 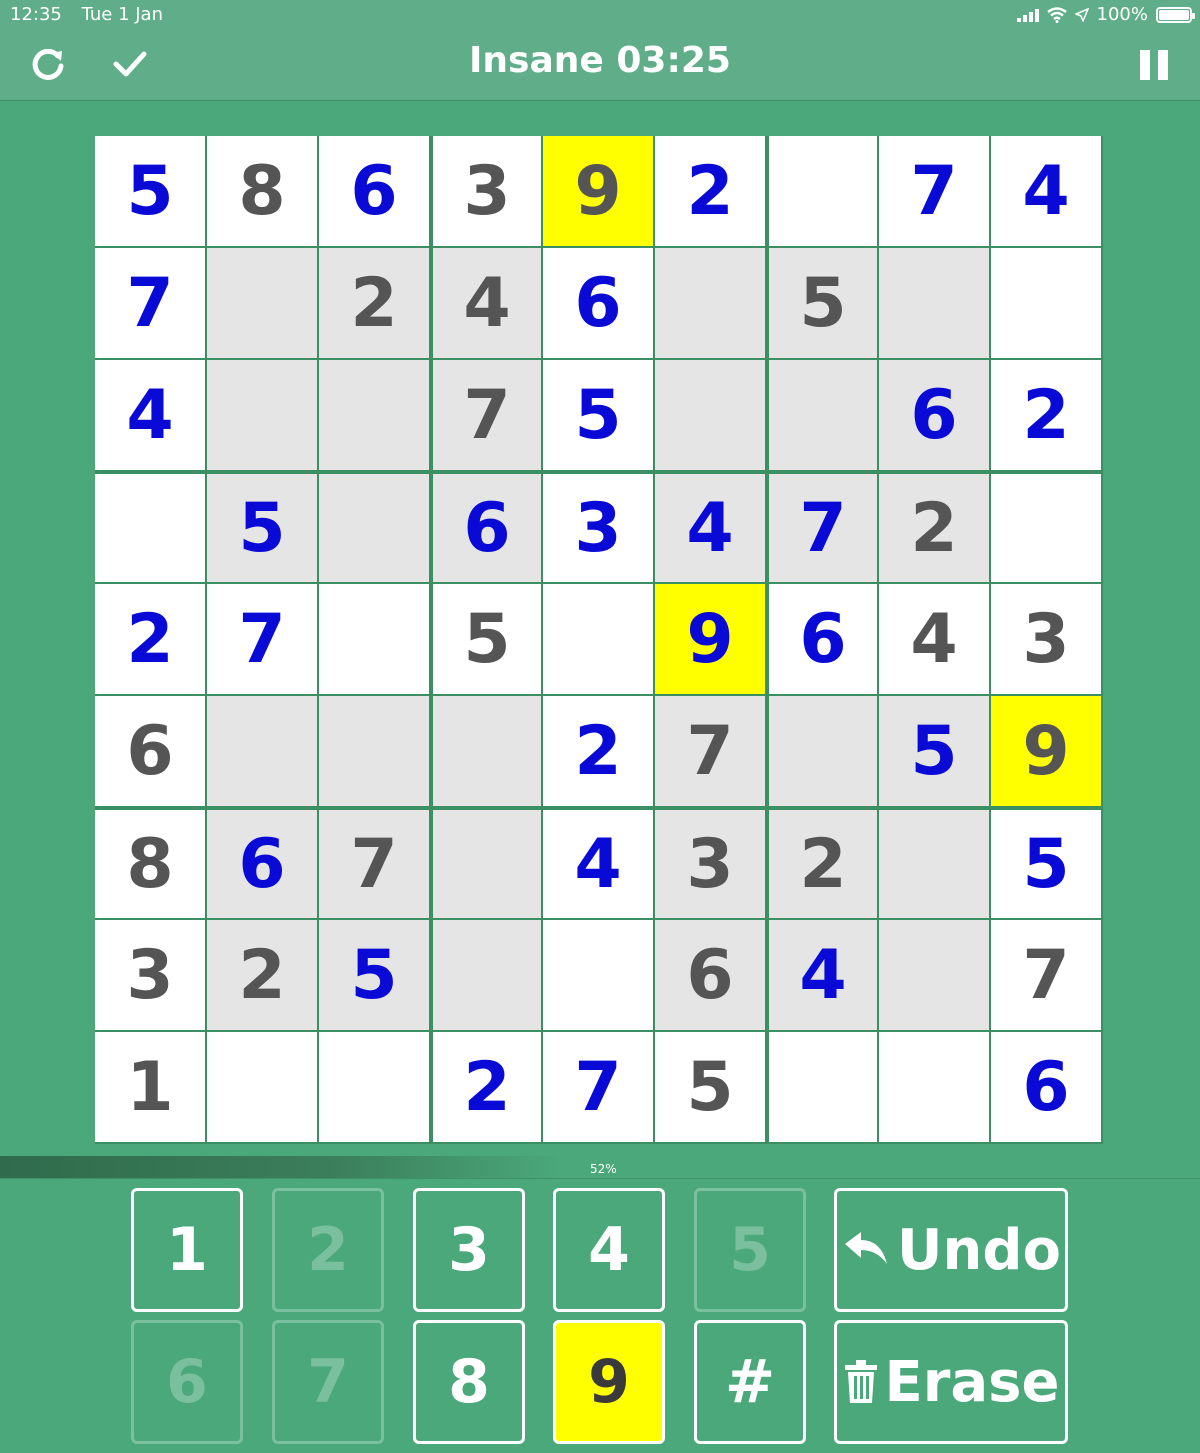 I want to click on undo-button: Undo, so click(x=951, y=1250).